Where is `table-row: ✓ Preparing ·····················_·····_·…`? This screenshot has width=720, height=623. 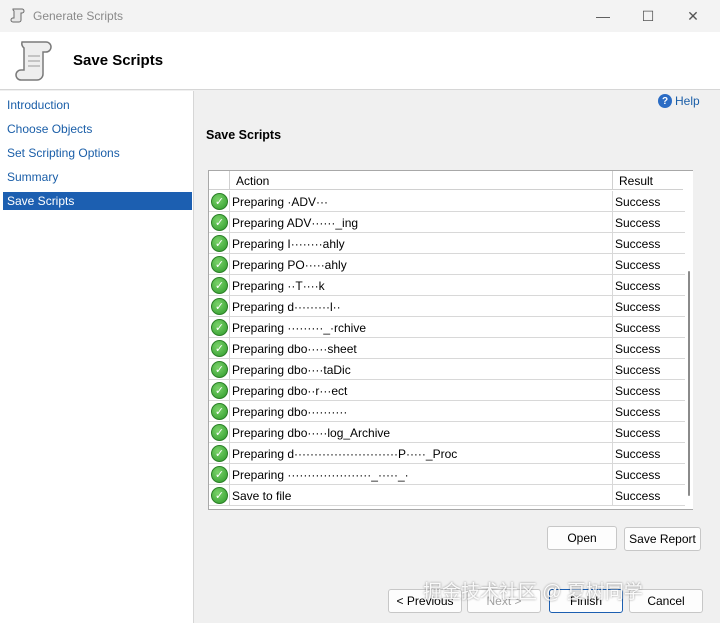 table-row: ✓ Preparing ·····················_·····_·… is located at coordinates (447, 474).